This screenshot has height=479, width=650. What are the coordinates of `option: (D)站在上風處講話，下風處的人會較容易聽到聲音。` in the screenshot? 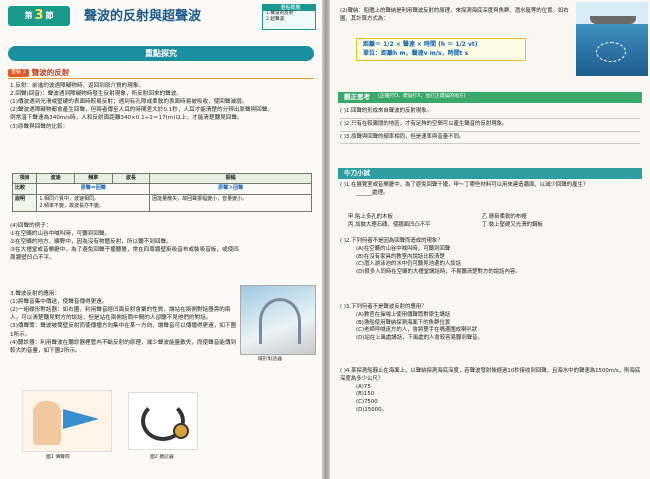 It's located at (419, 338).